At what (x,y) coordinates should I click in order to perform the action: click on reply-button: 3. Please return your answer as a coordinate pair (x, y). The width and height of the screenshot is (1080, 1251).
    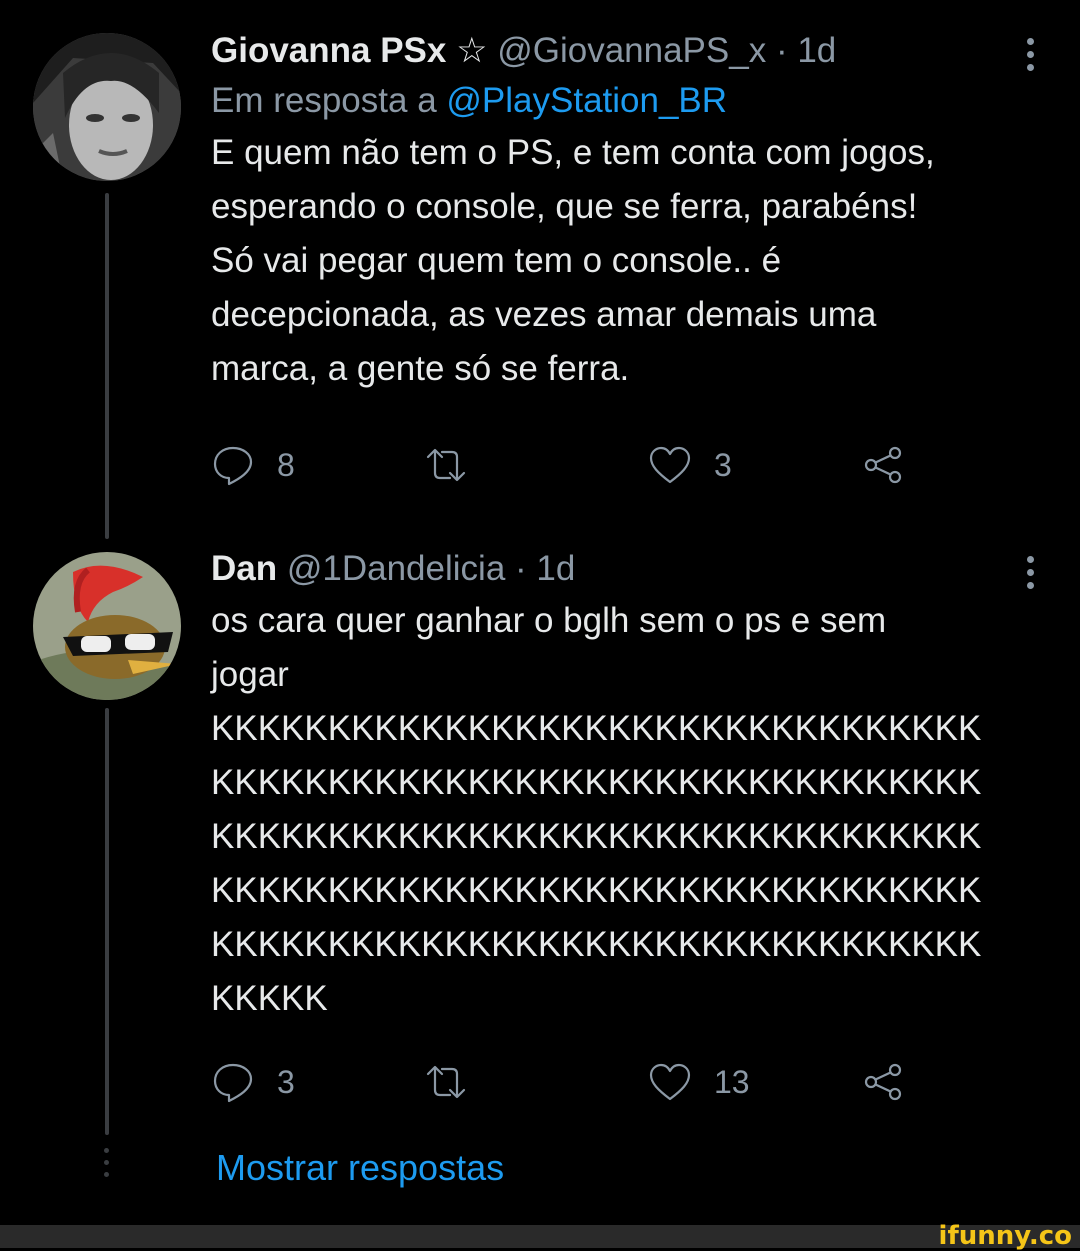
    Looking at the image, I should click on (253, 1082).